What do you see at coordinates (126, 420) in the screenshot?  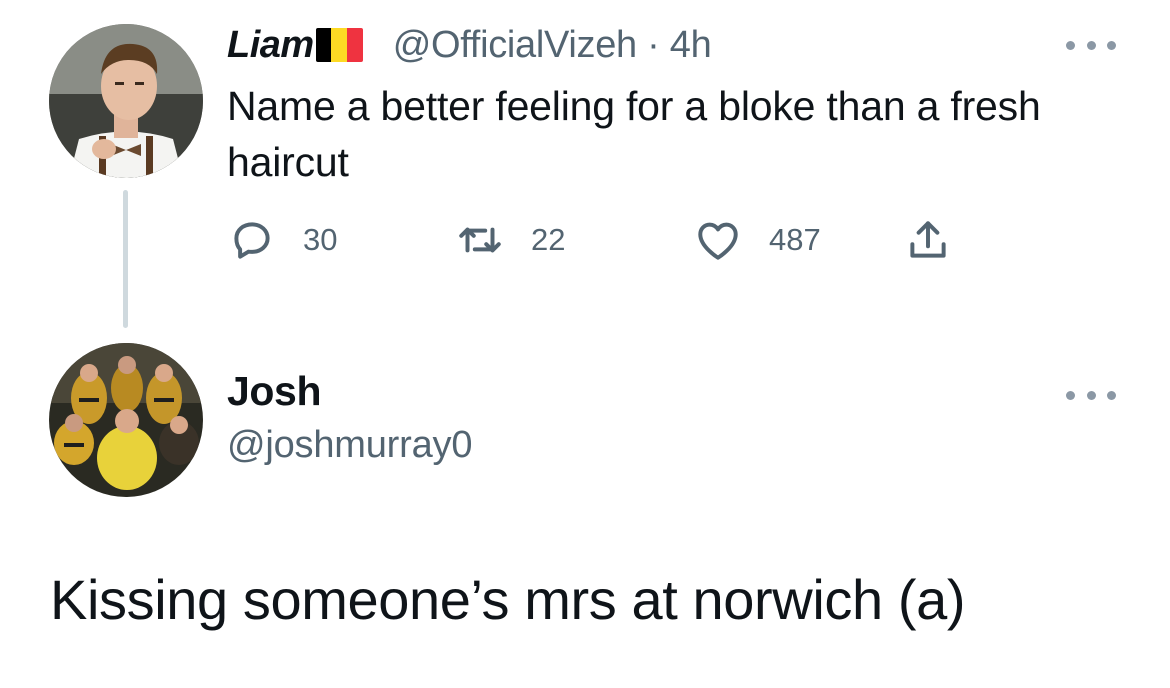 I see `avatar-josh` at bounding box center [126, 420].